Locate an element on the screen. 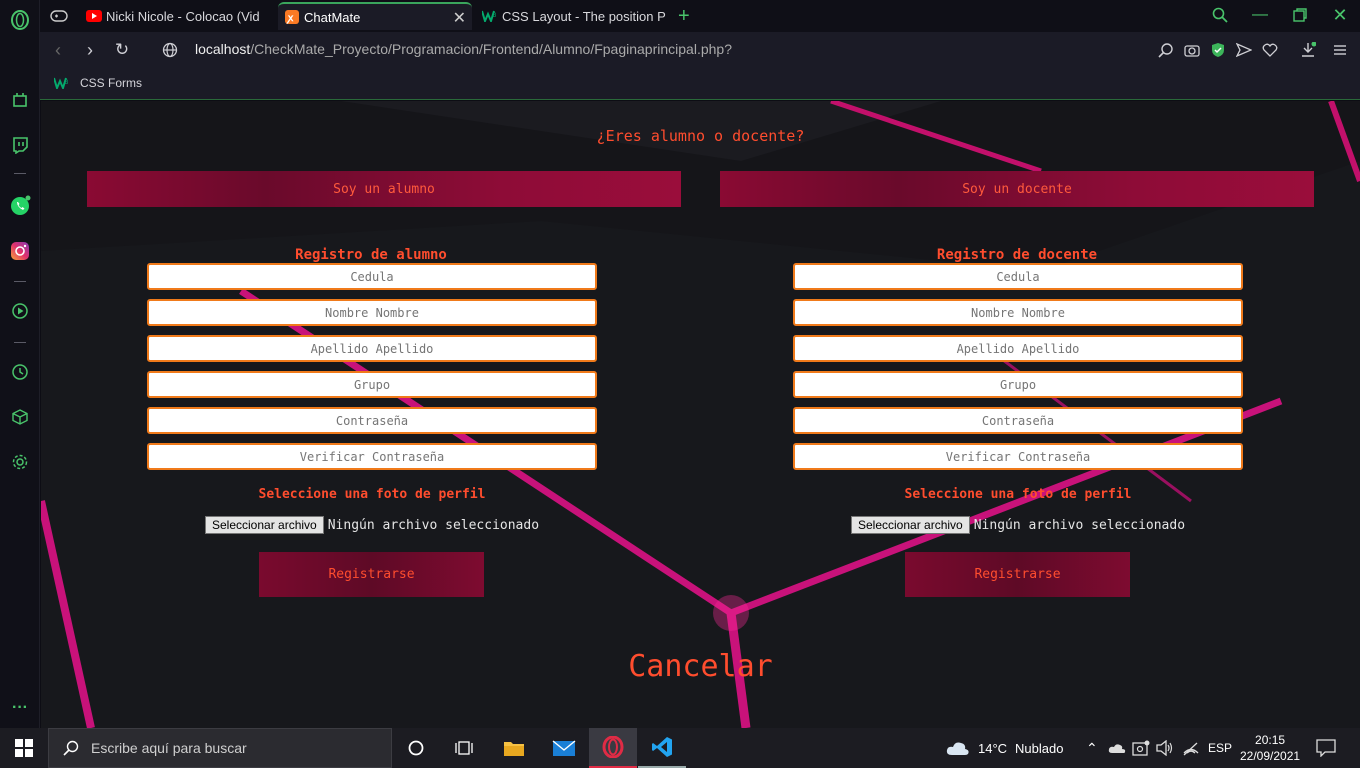 Image resolution: width=1360 pixels, height=768 pixels. student-name-input is located at coordinates (372, 312).